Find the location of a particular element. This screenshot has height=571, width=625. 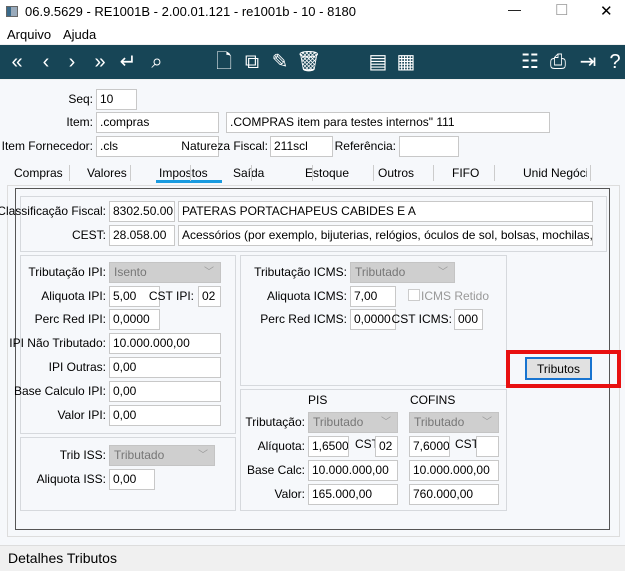

seq-field: 10 is located at coordinates (116, 99).